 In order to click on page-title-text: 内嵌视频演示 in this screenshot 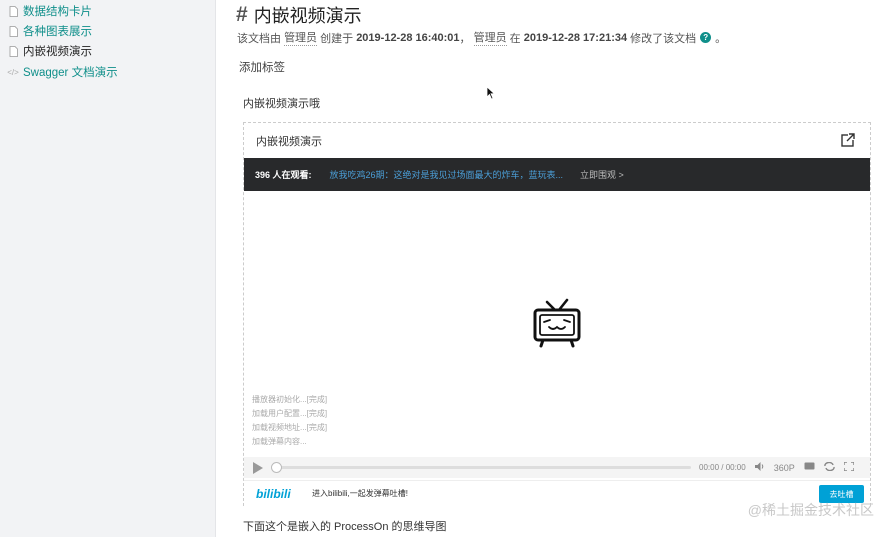, I will do `click(307, 16)`.